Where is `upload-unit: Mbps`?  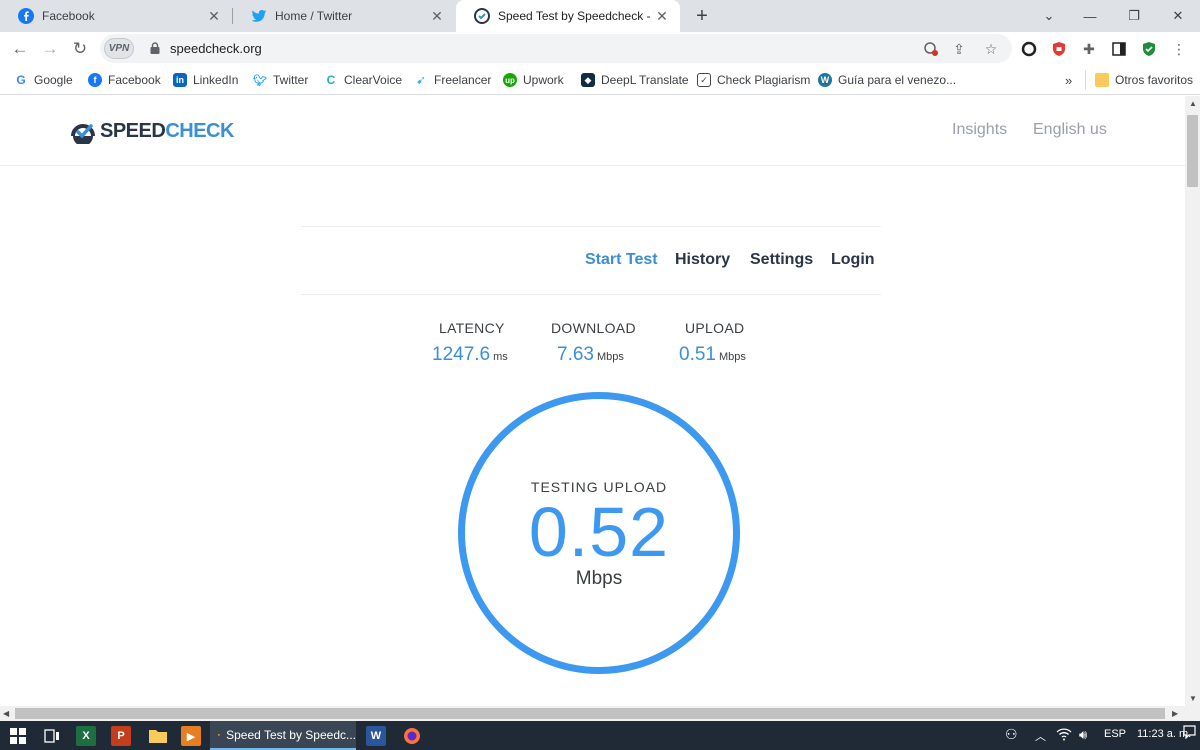 upload-unit: Mbps is located at coordinates (732, 357).